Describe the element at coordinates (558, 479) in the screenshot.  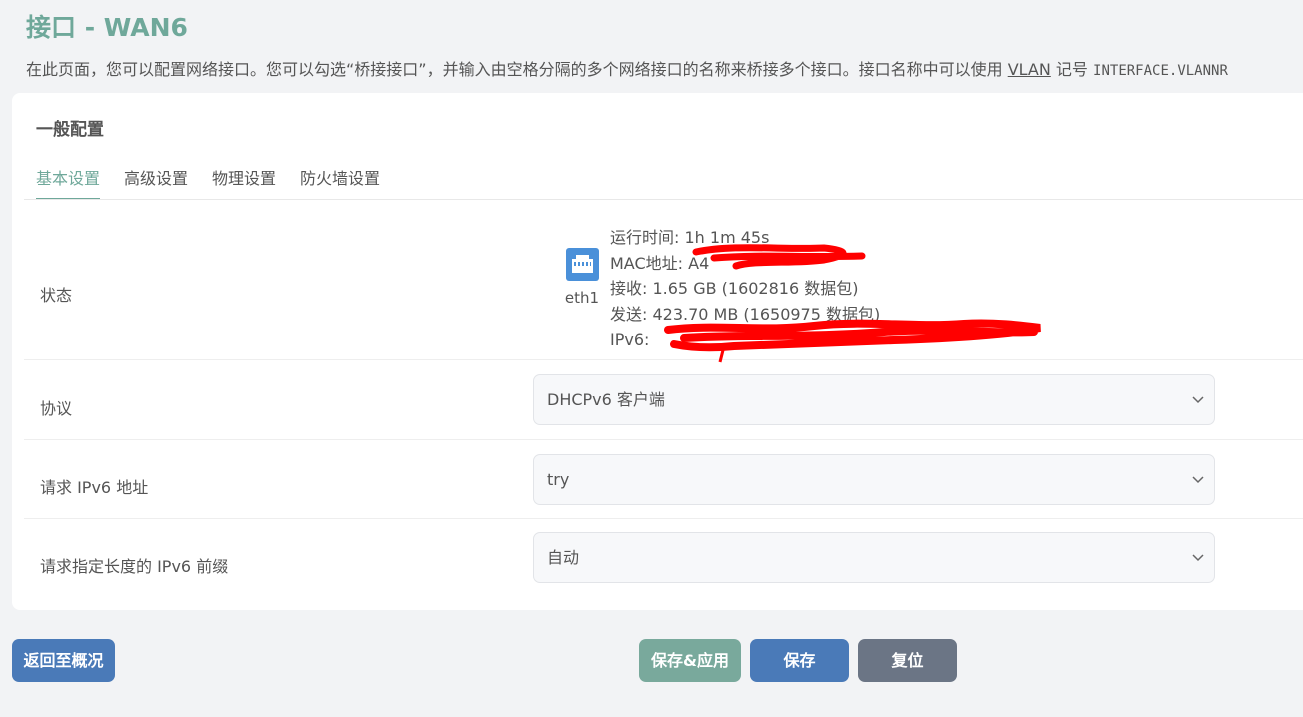
I see `request-ipv6-value: try` at that location.